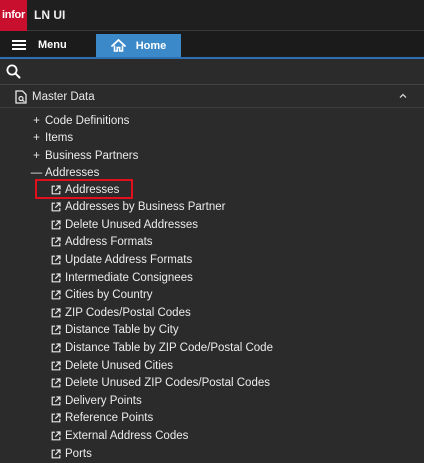  What do you see at coordinates (145, 207) in the screenshot?
I see `tree-item-label: Addresses by Business Partner` at bounding box center [145, 207].